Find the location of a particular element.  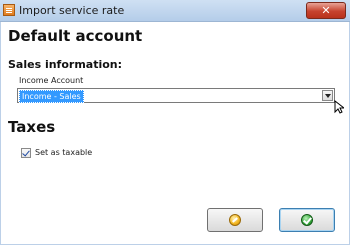

cancel-icon is located at coordinates (235, 220).